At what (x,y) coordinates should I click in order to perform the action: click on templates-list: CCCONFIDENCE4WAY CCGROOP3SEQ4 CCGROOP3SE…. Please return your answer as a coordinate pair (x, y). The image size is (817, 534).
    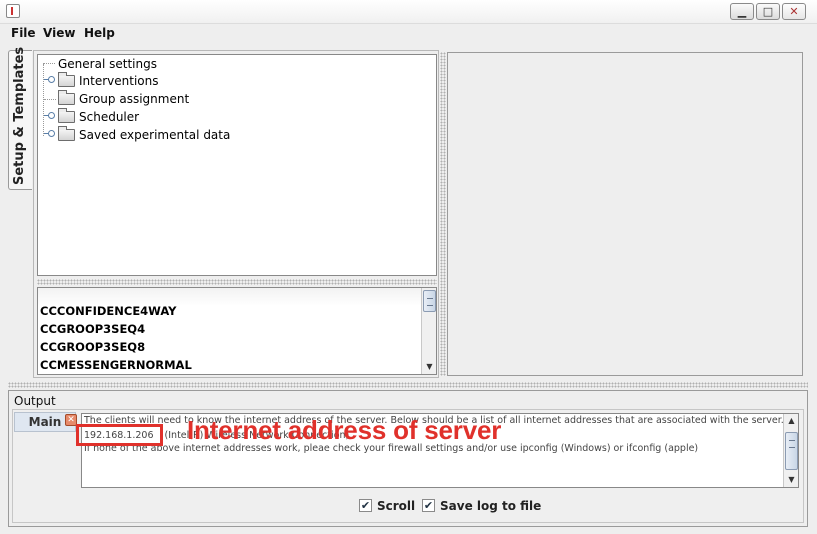
    Looking at the image, I should click on (237, 331).